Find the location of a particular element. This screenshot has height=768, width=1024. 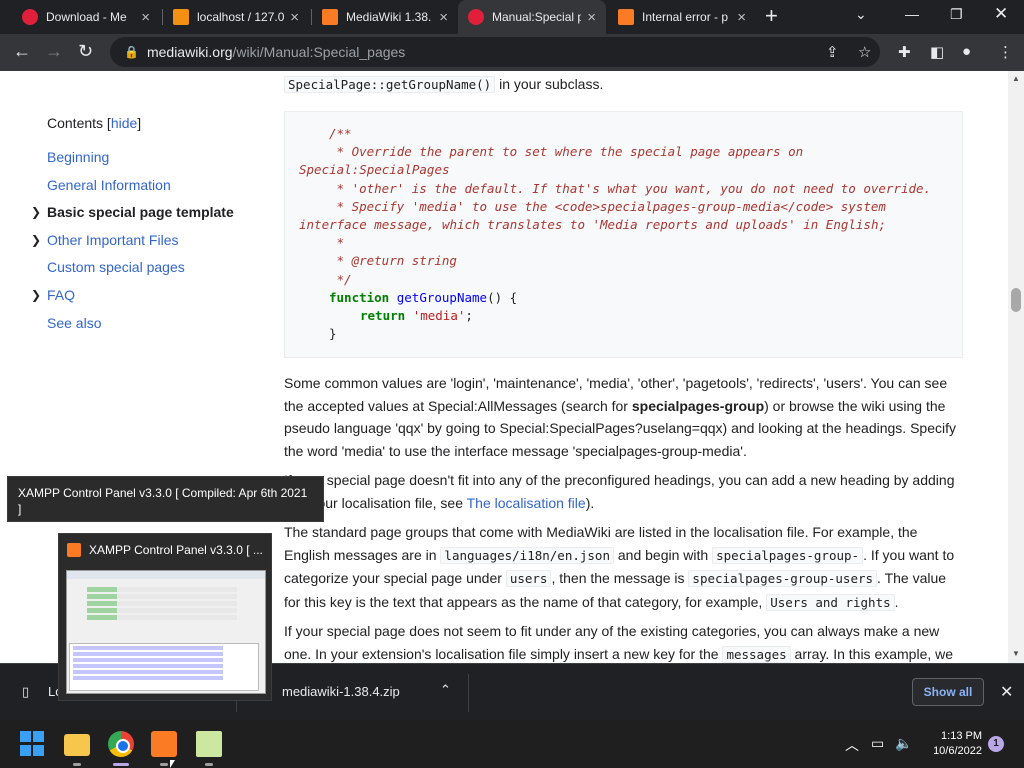

tab-localhost: localhost / 127.0 × is located at coordinates (236, 17).